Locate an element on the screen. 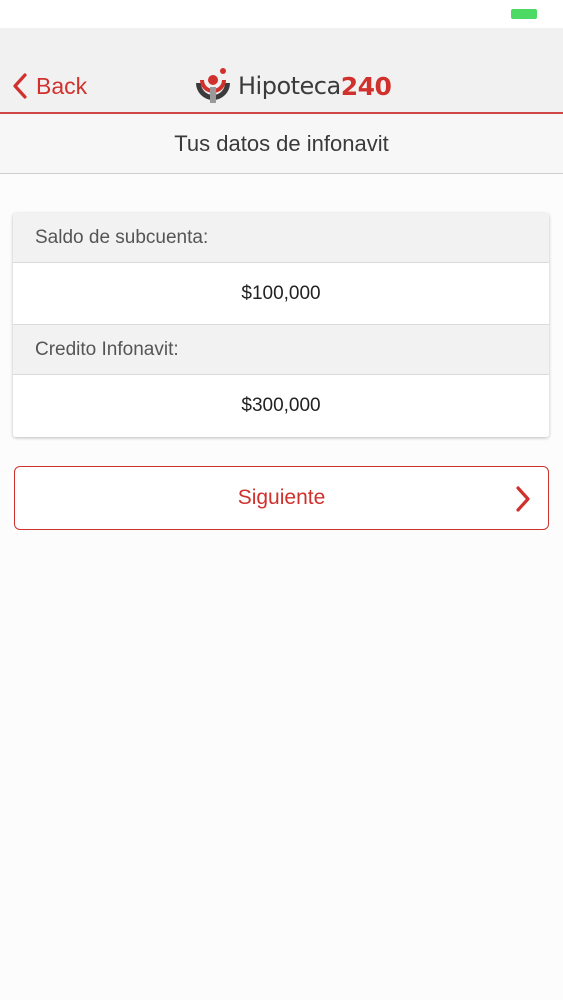  field-label-row: Credito Infonavit: is located at coordinates (281, 350).